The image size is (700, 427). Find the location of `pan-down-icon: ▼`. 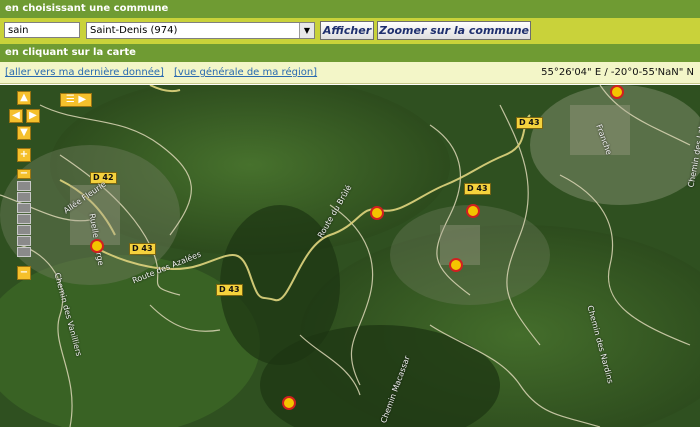

pan-down-icon: ▼ is located at coordinates (24, 133).